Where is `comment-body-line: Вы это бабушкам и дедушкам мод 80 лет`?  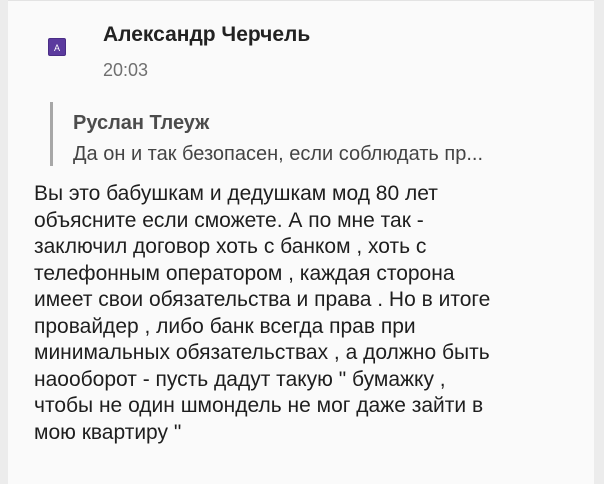
comment-body-line: Вы это бабушкам и дедушкам мод 80 лет is located at coordinates (236, 193).